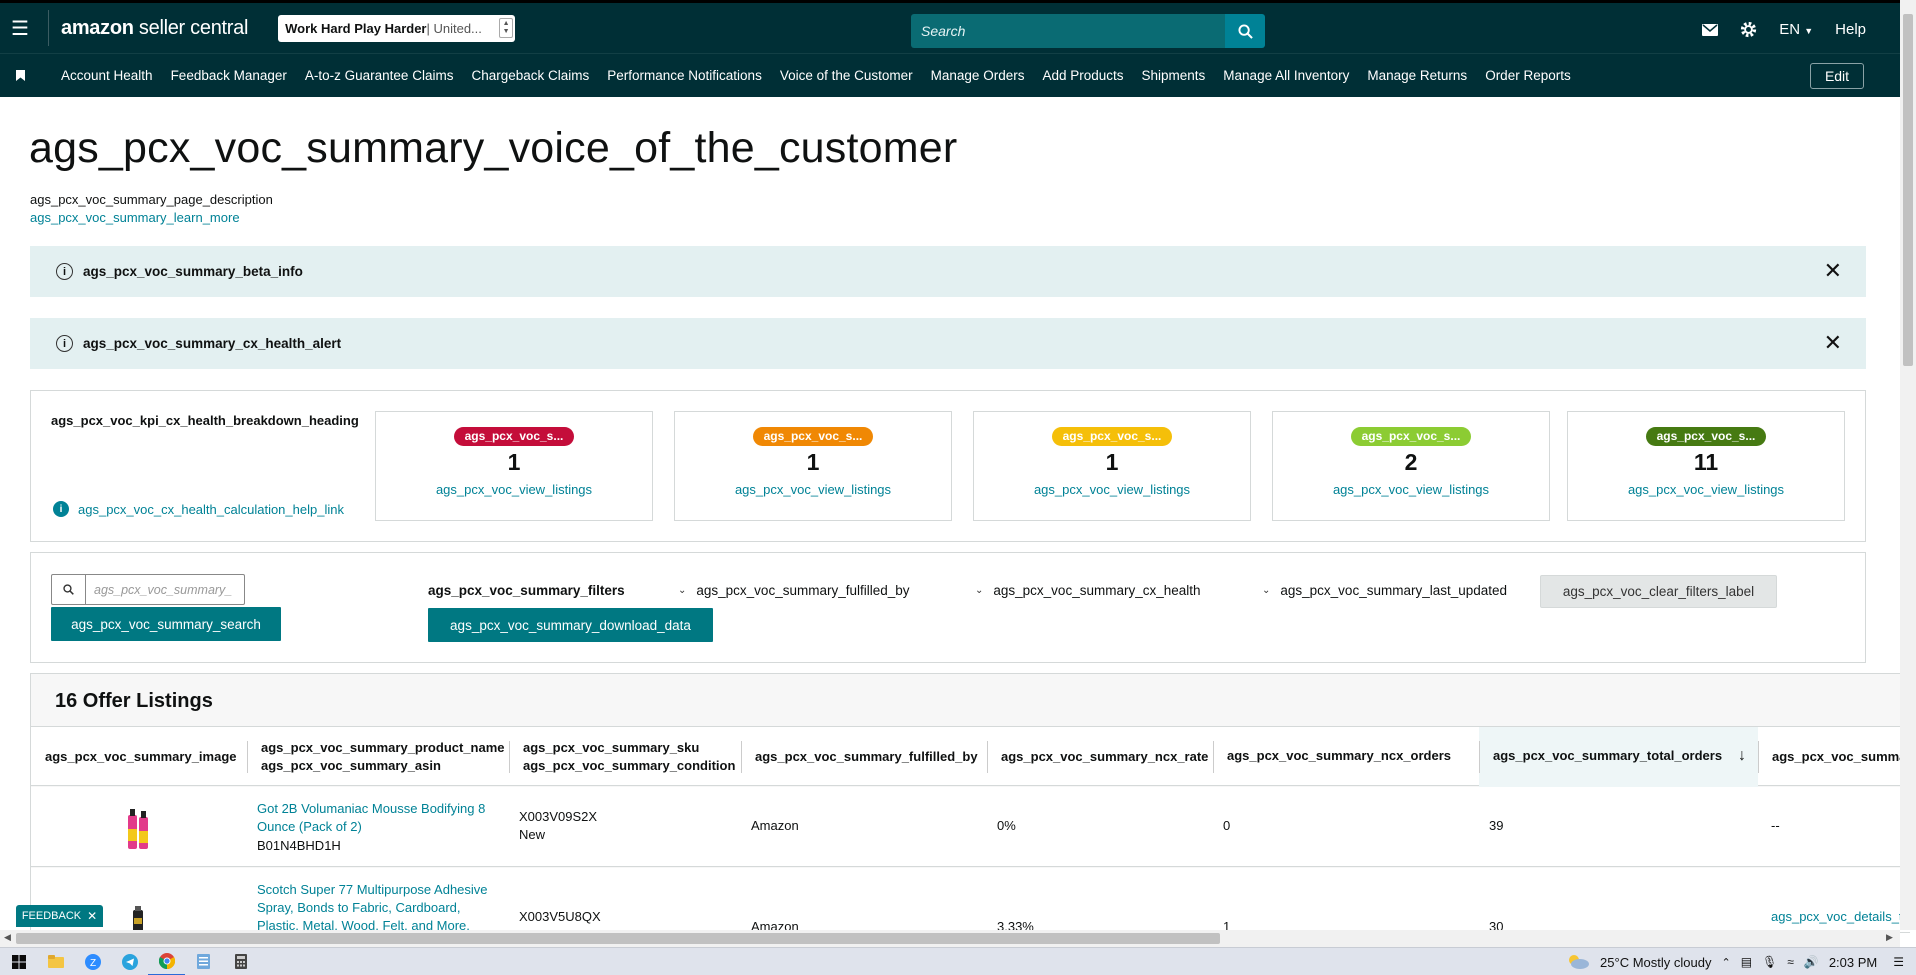 The width and height of the screenshot is (1916, 975). I want to click on feedback-tab: FEEDBACK ✕, so click(59, 916).